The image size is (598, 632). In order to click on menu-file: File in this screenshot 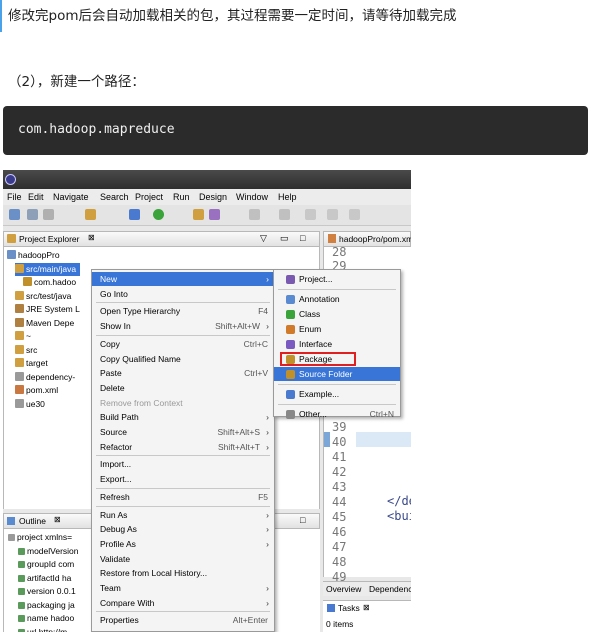, I will do `click(14, 197)`.